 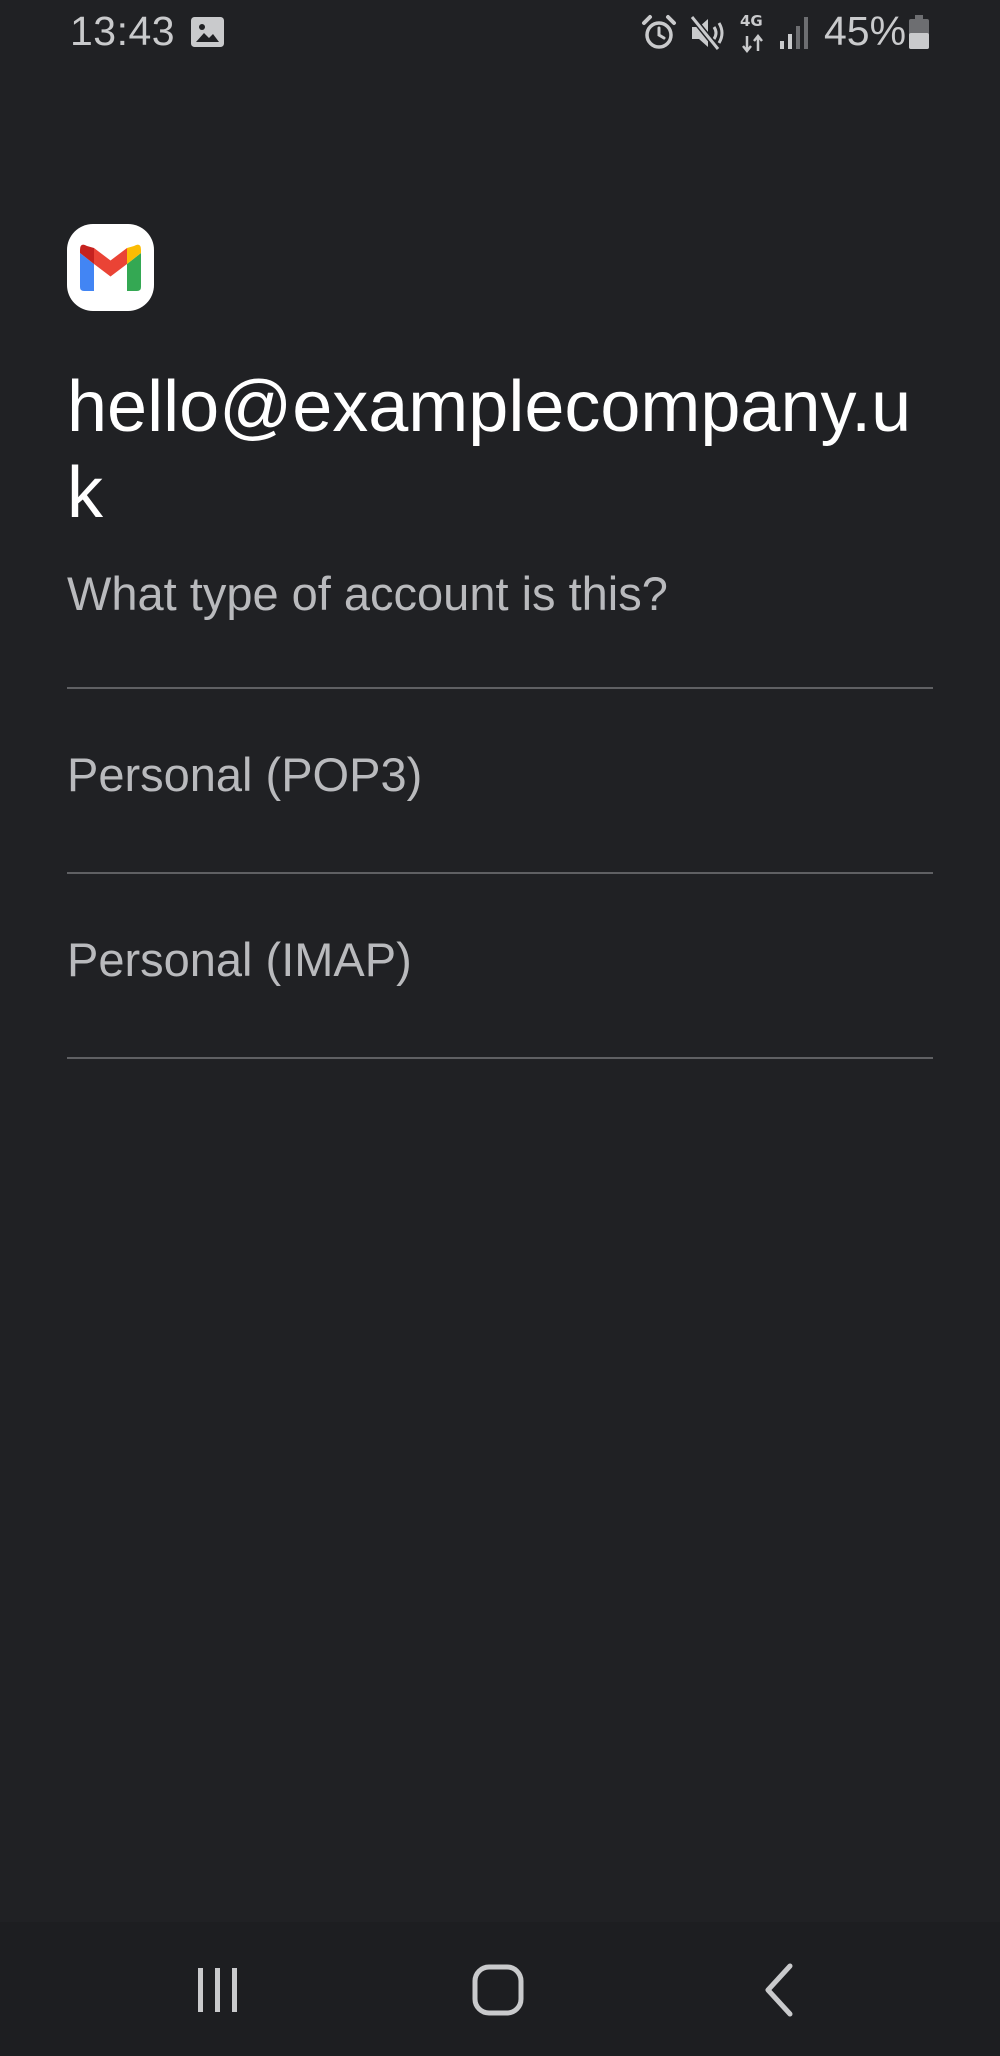 I want to click on option-personal-pop3: Personal (POP3), so click(x=500, y=780).